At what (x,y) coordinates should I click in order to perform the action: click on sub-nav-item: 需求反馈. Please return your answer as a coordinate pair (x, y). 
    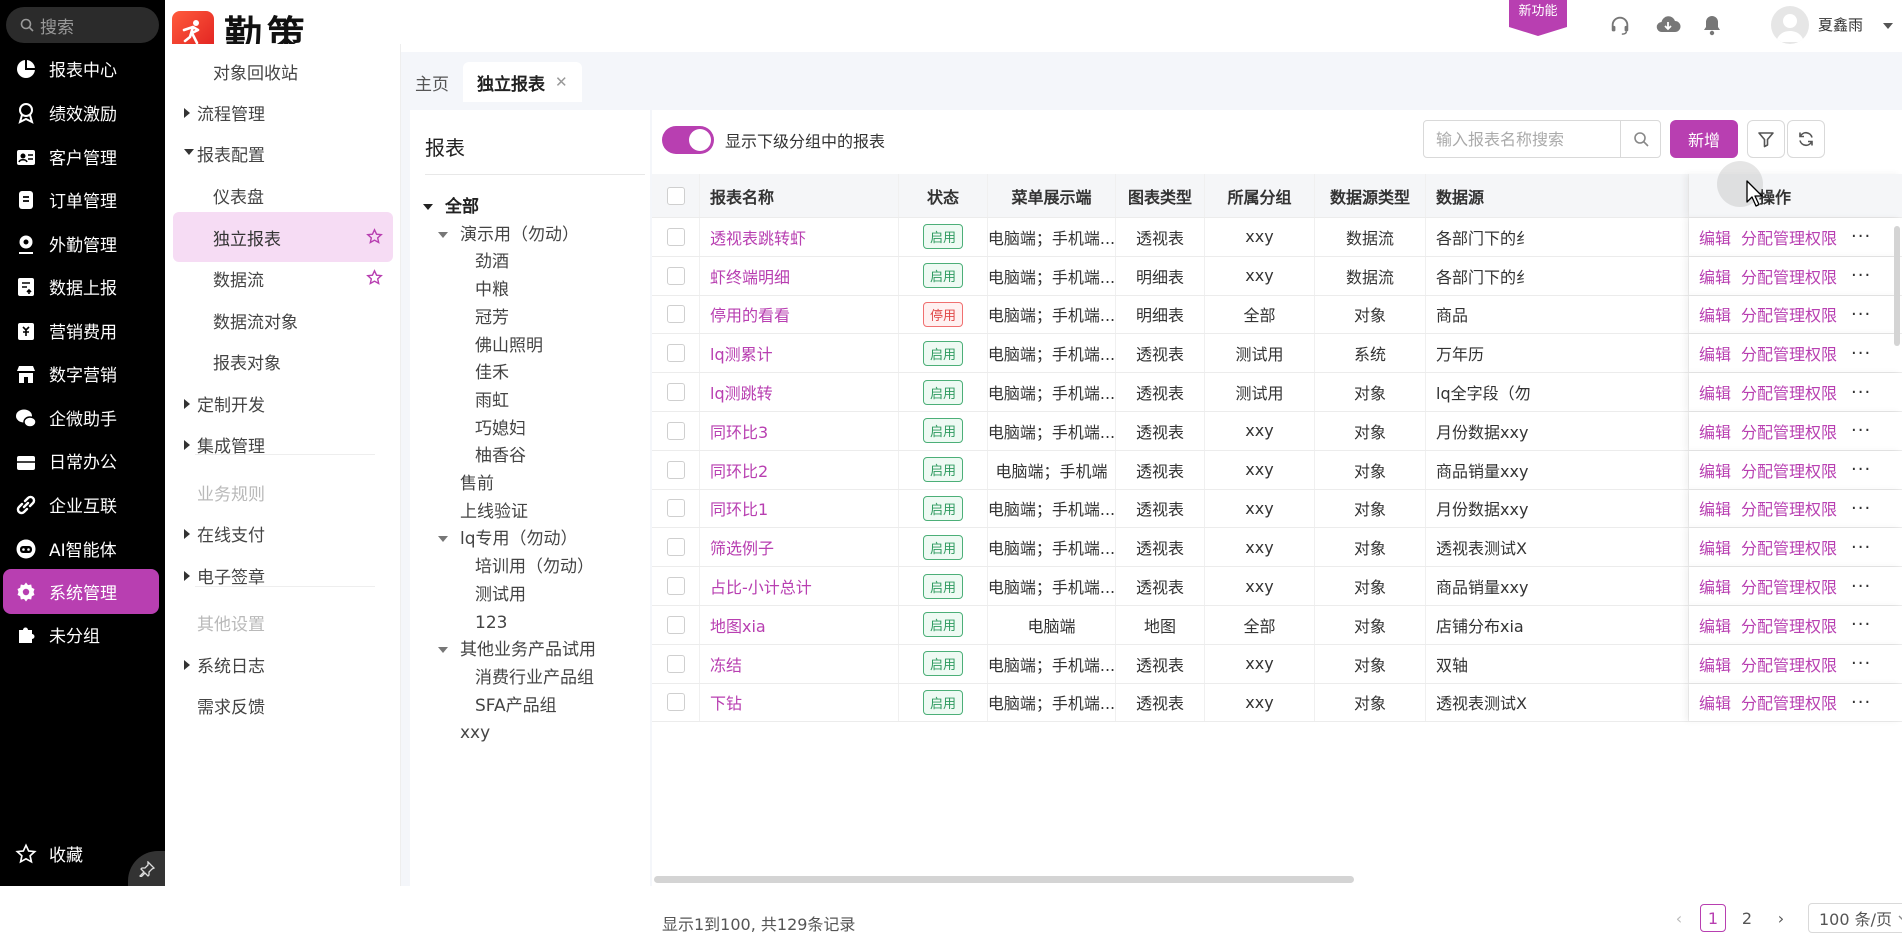
    Looking at the image, I should click on (283, 705).